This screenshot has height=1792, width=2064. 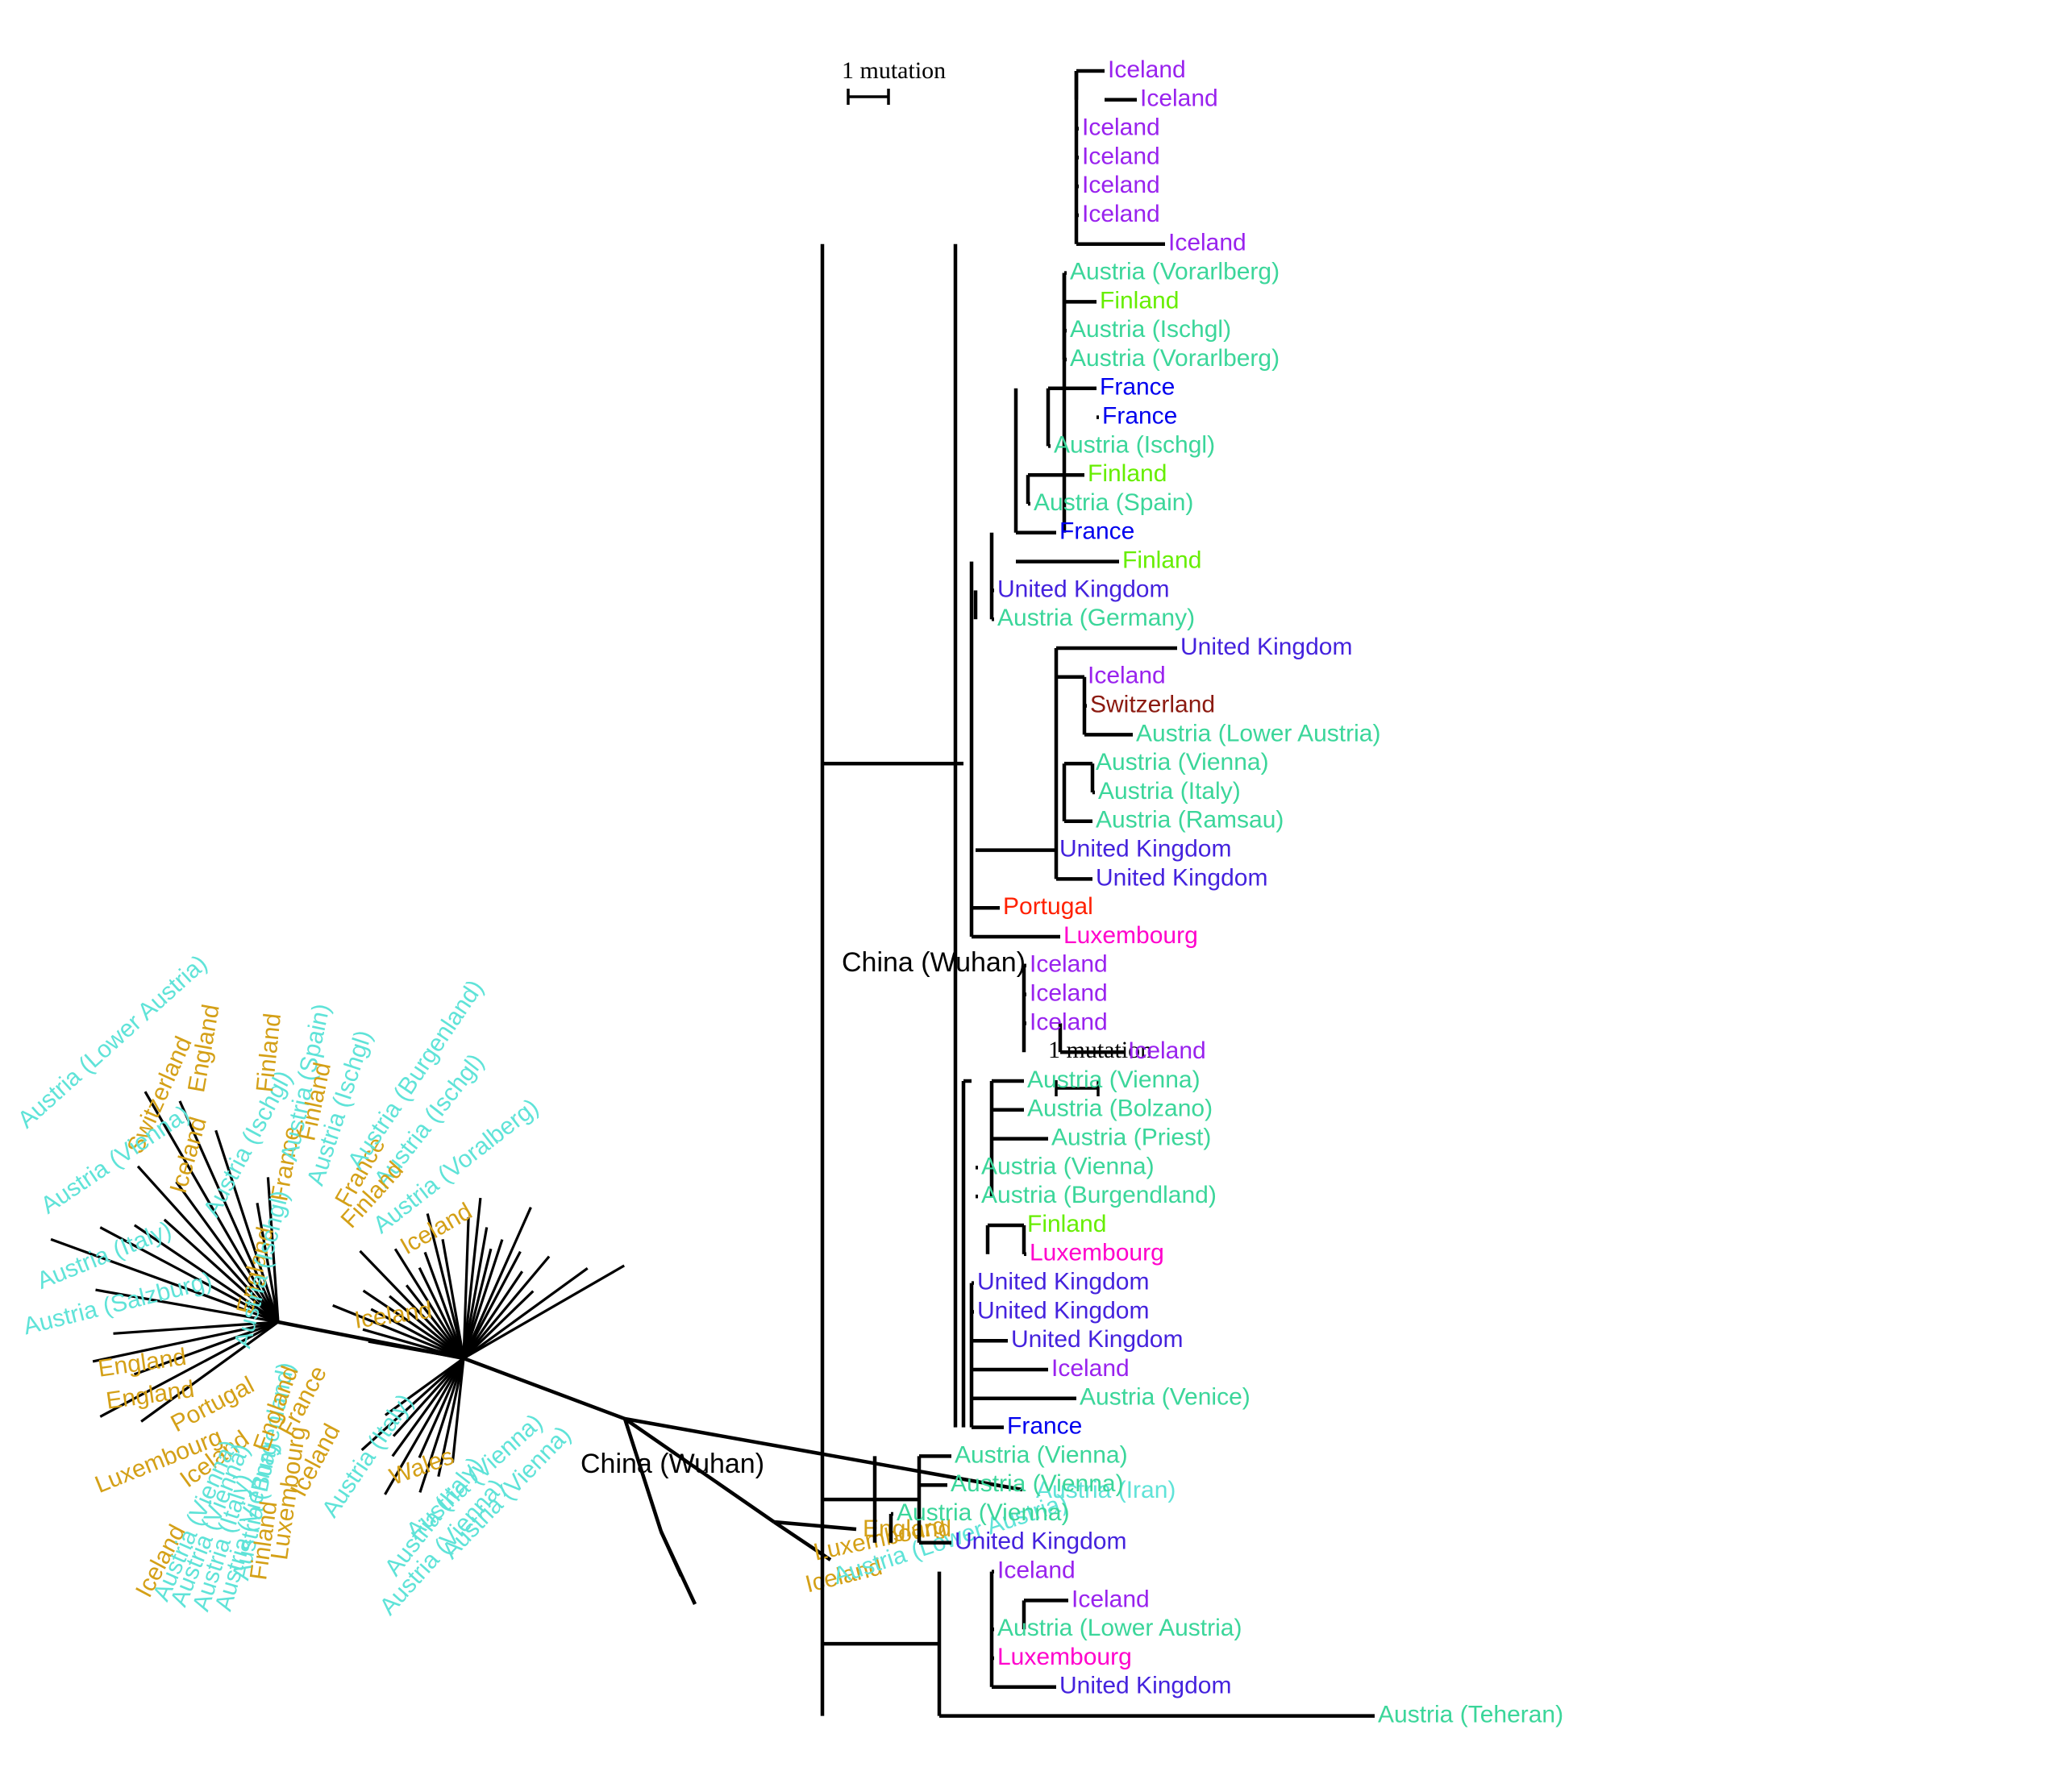 I want to click on scale-bar-label-right: 1 mutation, so click(x=894, y=70).